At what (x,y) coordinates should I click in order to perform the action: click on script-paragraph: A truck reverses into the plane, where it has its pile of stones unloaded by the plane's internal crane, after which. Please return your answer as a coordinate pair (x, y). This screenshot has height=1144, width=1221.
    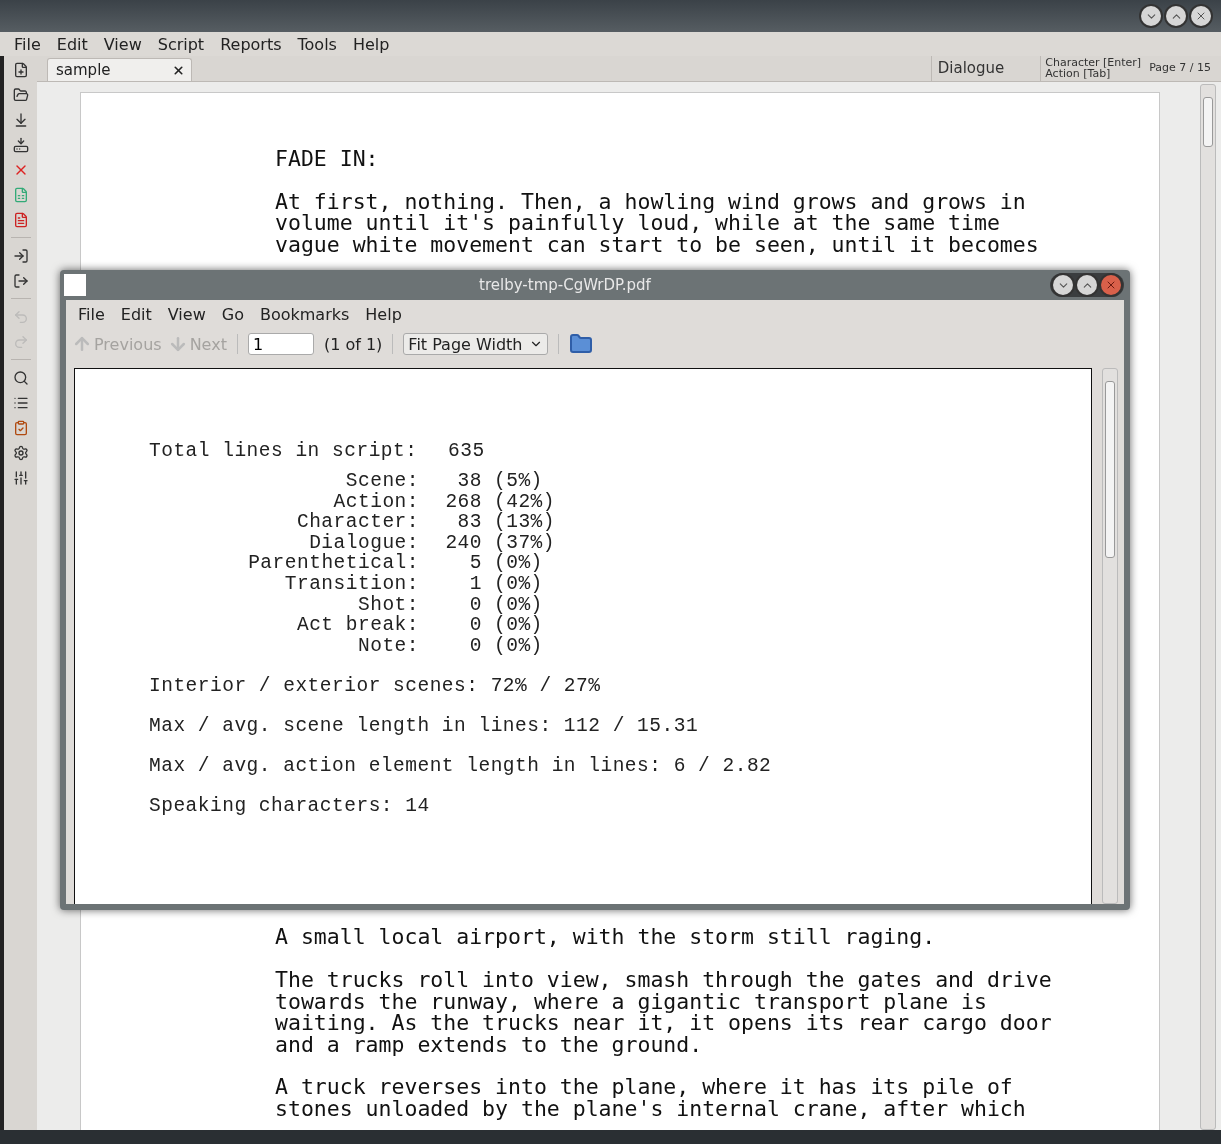
    Looking at the image, I should click on (651, 1098).